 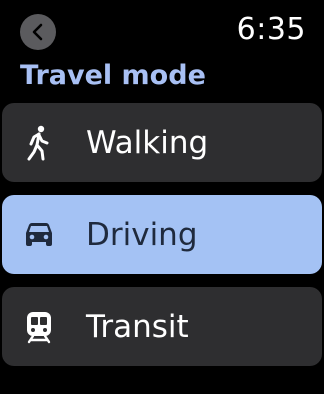 What do you see at coordinates (142, 234) in the screenshot?
I see `option-label: Driving` at bounding box center [142, 234].